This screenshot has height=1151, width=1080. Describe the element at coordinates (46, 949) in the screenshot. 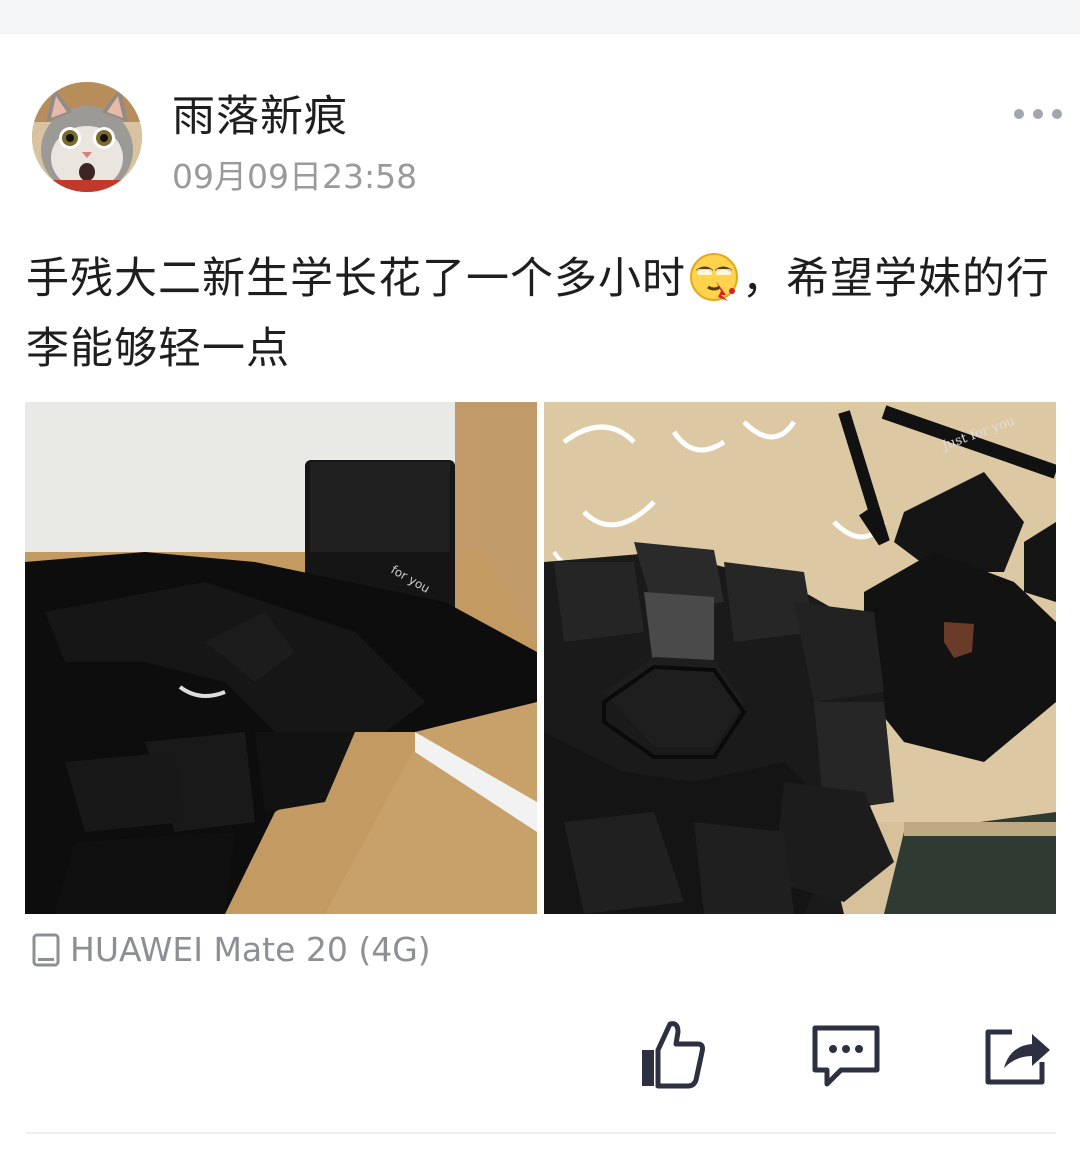

I see `phone-icon` at that location.